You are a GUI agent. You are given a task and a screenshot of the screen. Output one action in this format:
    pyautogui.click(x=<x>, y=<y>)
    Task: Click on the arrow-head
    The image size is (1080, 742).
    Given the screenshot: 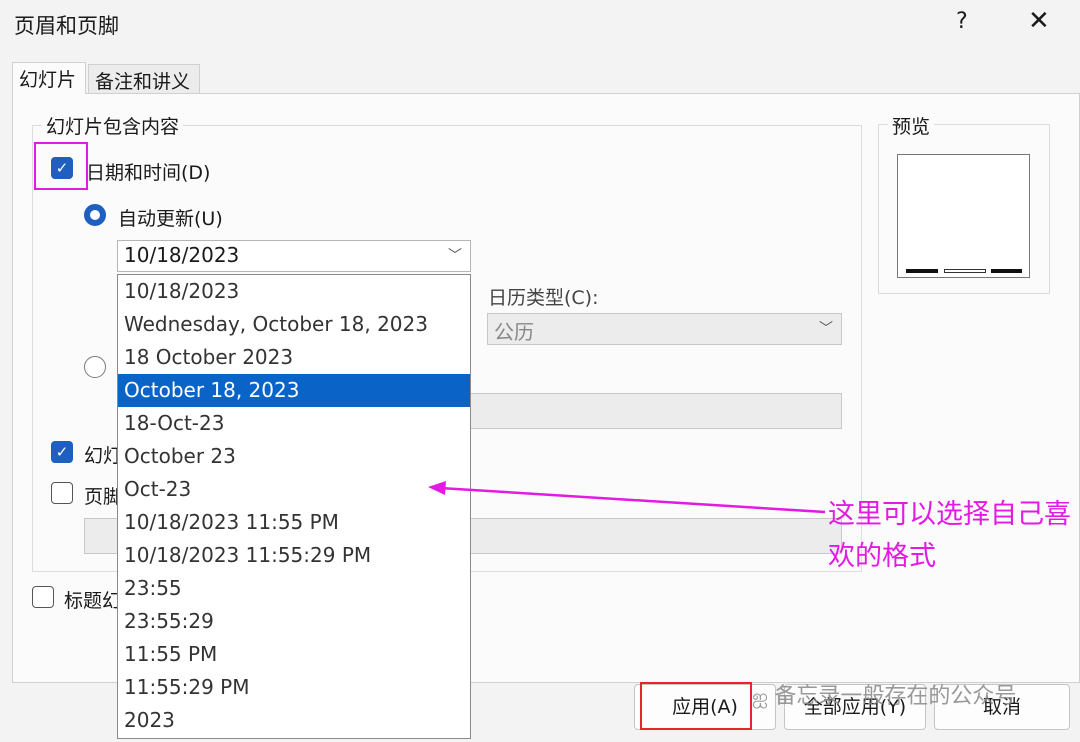 What is the action you would take?
    pyautogui.click(x=437, y=488)
    